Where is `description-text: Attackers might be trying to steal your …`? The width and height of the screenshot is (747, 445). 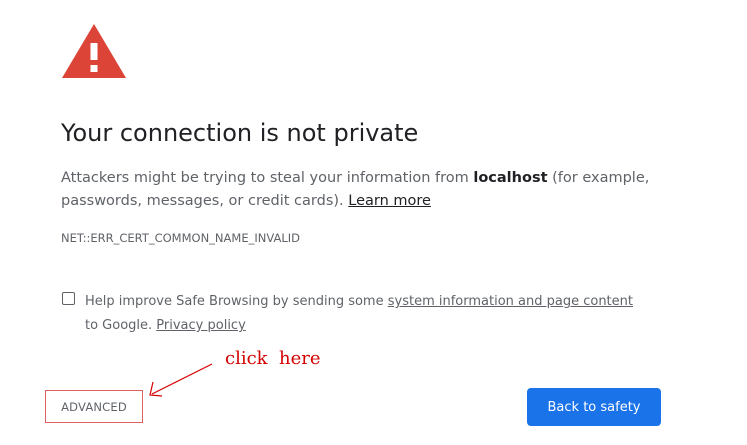 description-text: Attackers might be trying to steal your … is located at coordinates (267, 178).